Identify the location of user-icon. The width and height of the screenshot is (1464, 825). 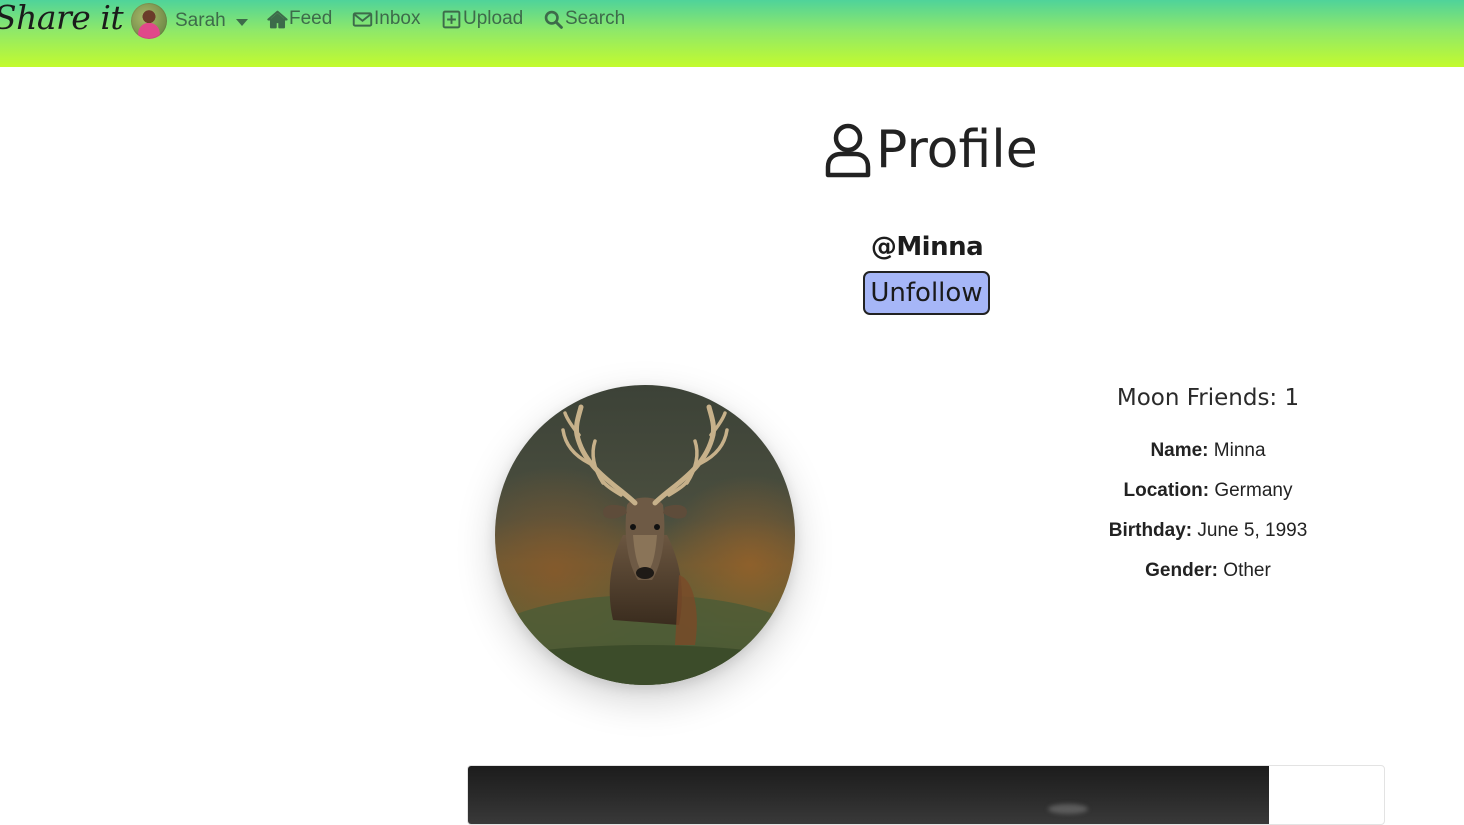
(848, 150).